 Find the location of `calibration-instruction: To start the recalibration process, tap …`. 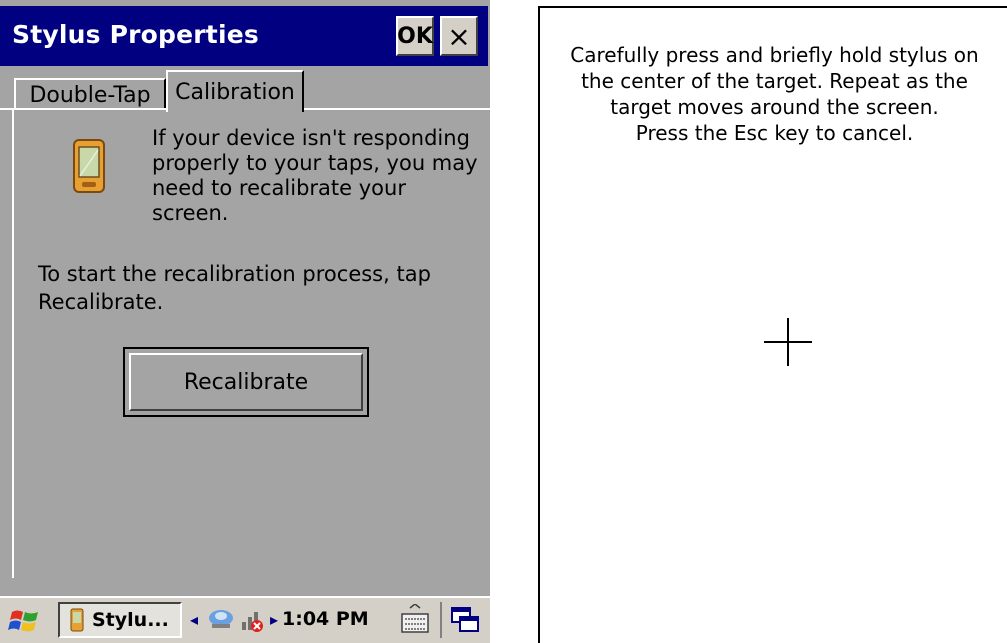

calibration-instruction: To start the recalibration process, tap … is located at coordinates (234, 288).